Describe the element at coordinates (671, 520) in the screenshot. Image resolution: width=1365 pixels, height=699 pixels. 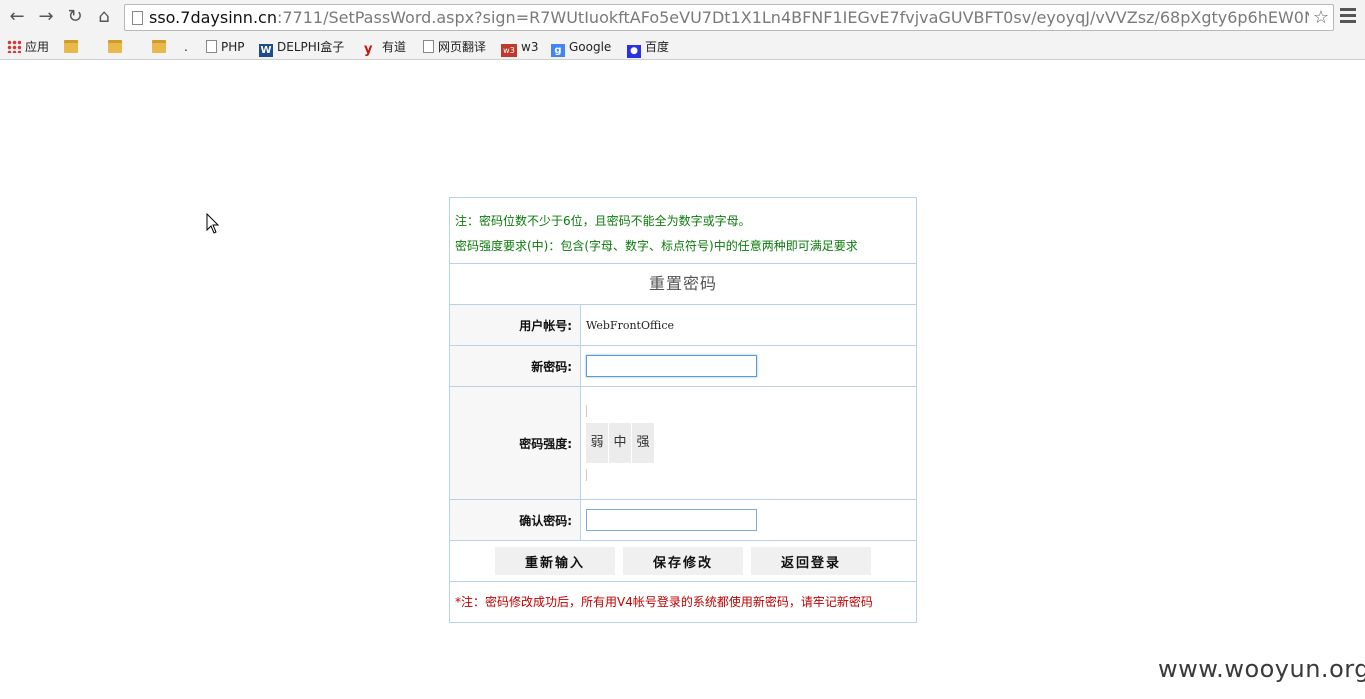
I see `confirm-password-input` at that location.